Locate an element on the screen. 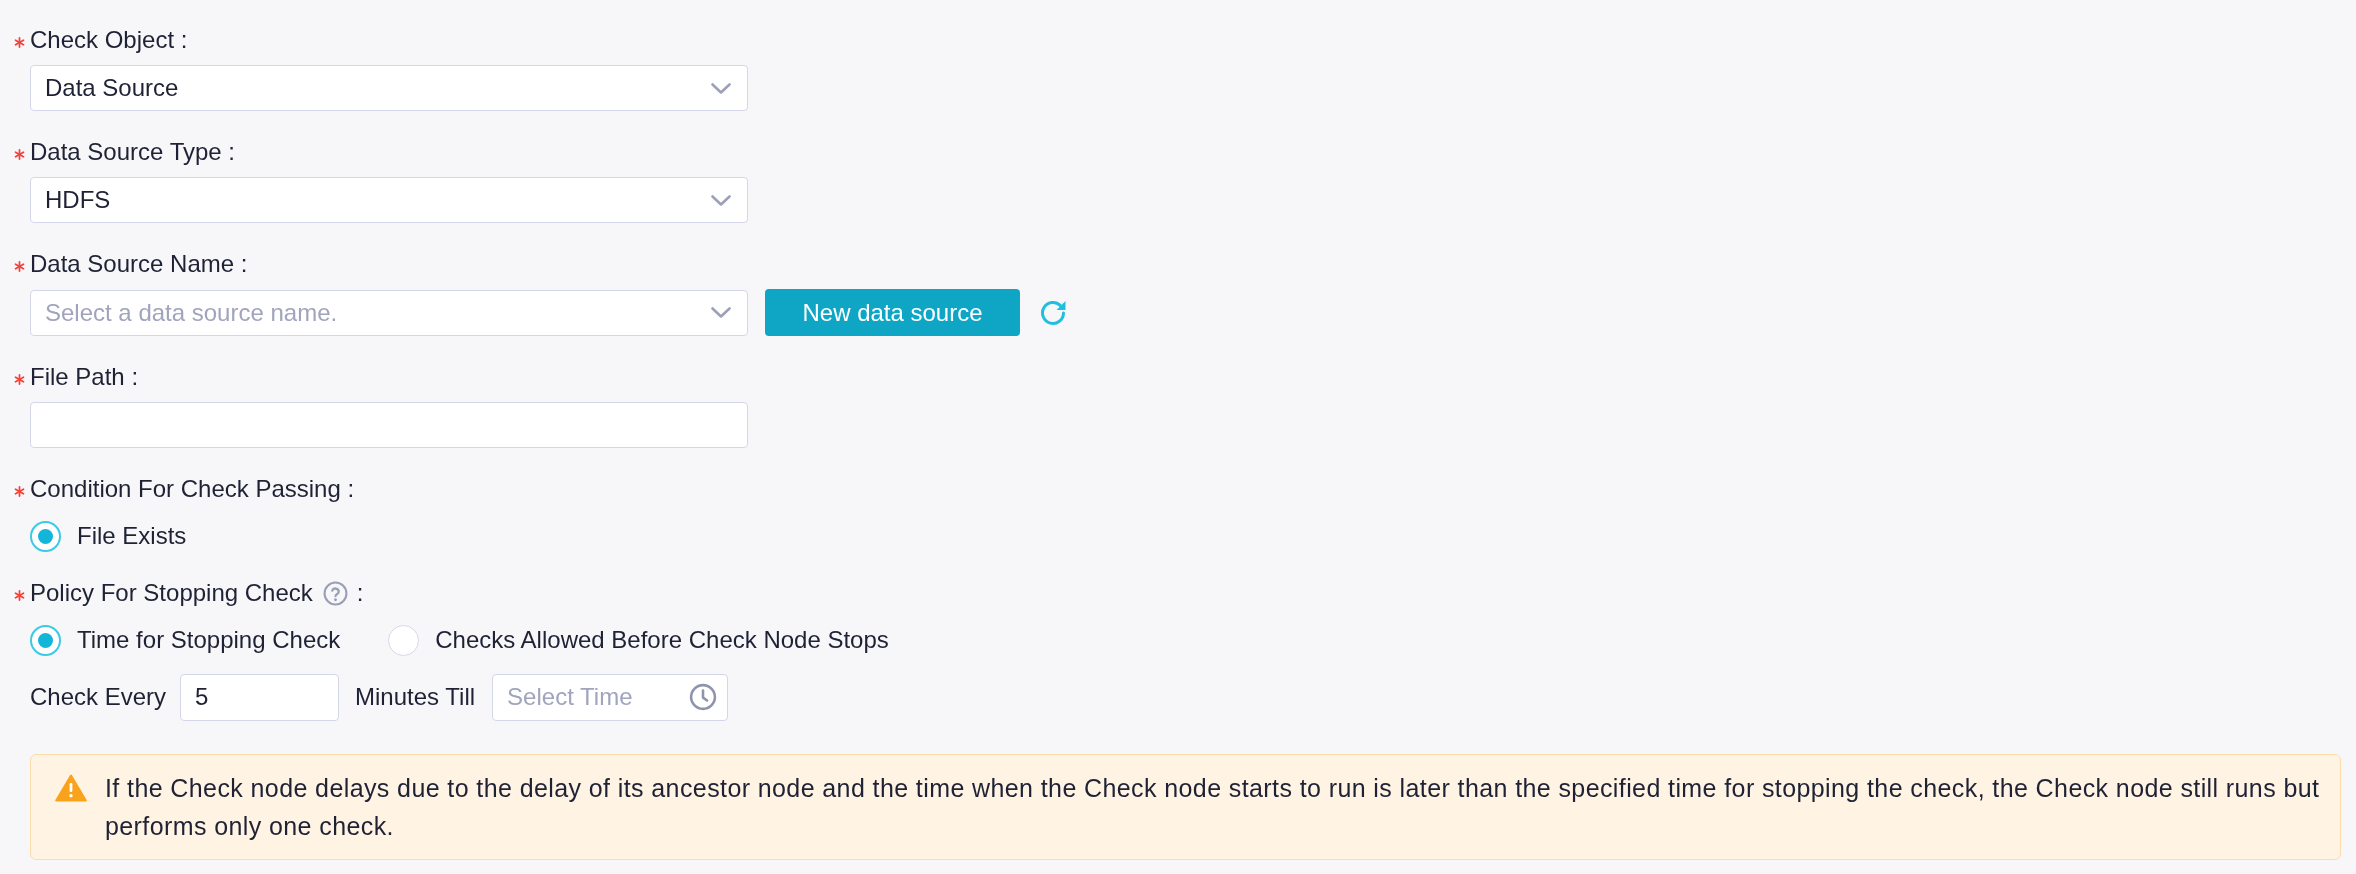 This screenshot has height=874, width=2356. field-label: Data Source Type : is located at coordinates (132, 152).